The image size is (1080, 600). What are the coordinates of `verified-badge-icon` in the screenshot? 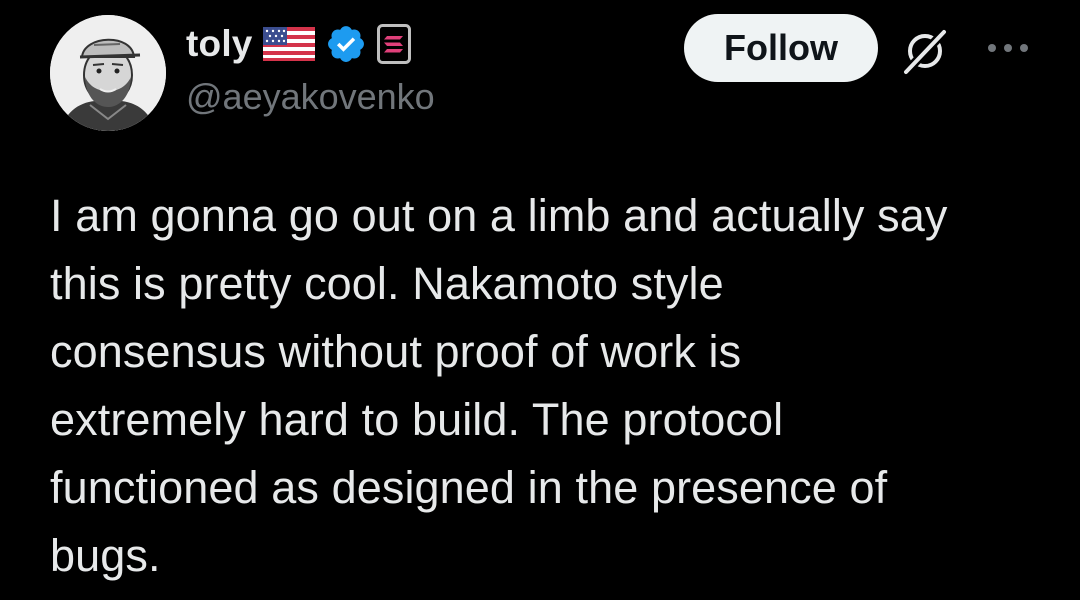 It's located at (346, 44).